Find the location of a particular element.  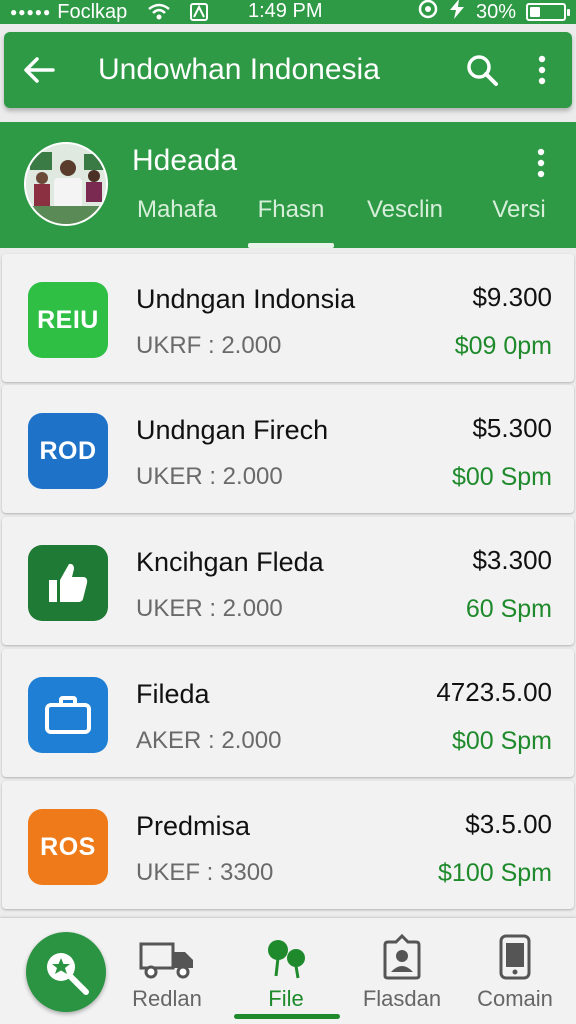

search-button is located at coordinates (482, 70).